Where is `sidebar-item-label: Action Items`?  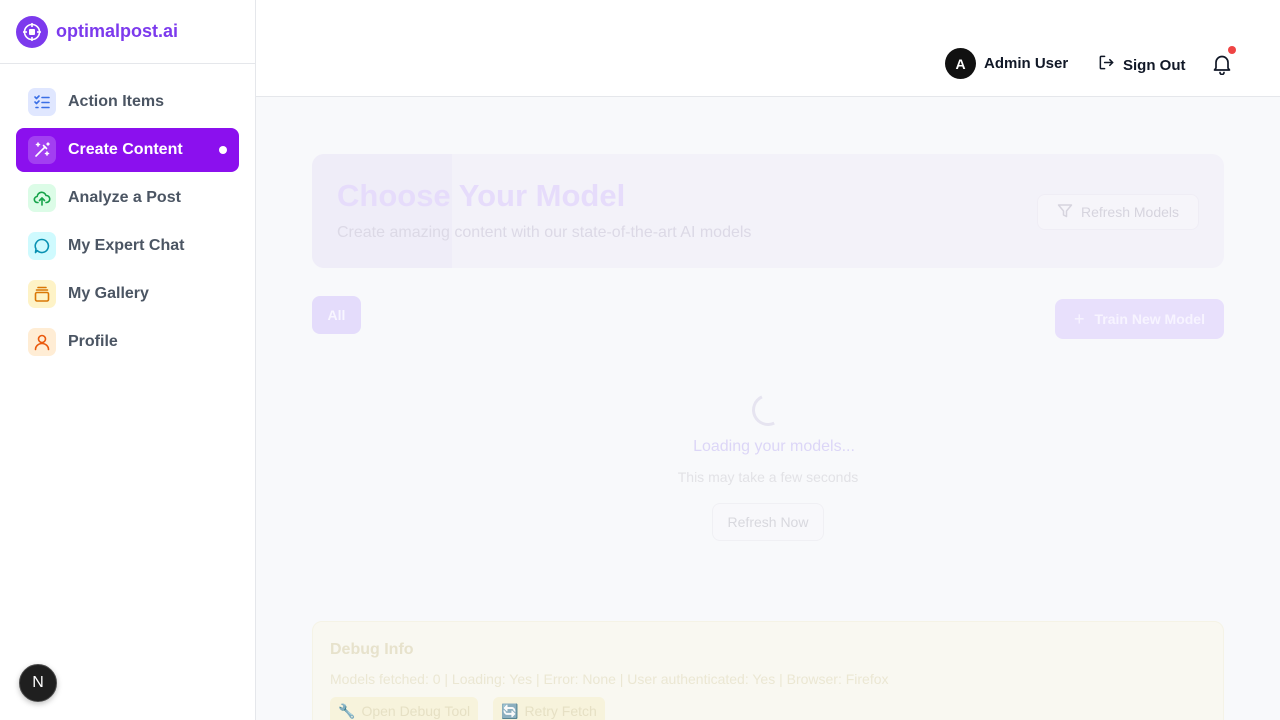
sidebar-item-label: Action Items is located at coordinates (116, 101).